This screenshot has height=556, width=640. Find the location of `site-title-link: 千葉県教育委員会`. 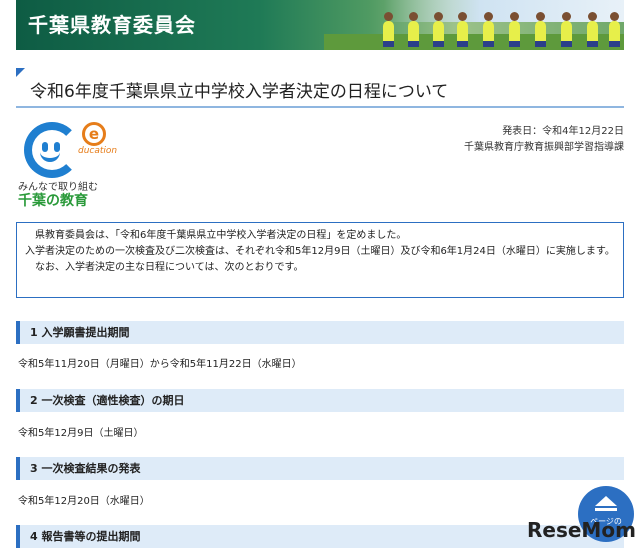

site-title-link: 千葉県教育委員会 is located at coordinates (112, 23).